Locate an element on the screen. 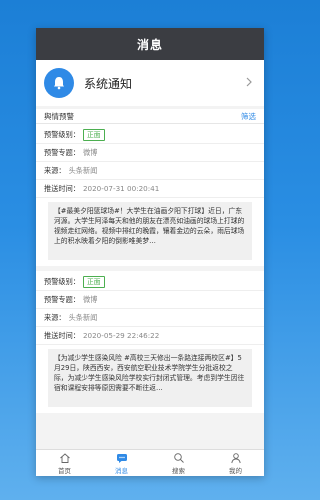 The height and width of the screenshot is (500, 320). tab-search-label: 搜索 is located at coordinates (178, 470).